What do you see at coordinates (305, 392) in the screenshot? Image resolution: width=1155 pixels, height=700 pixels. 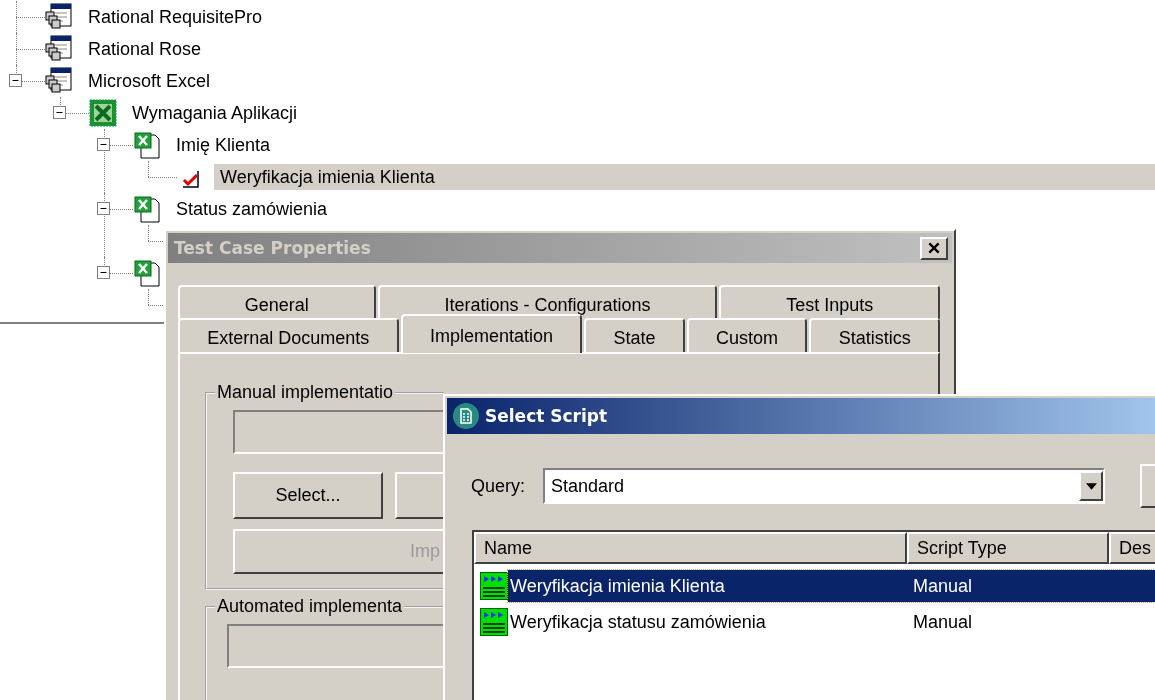 I see `group-label: Manual implementatio` at bounding box center [305, 392].